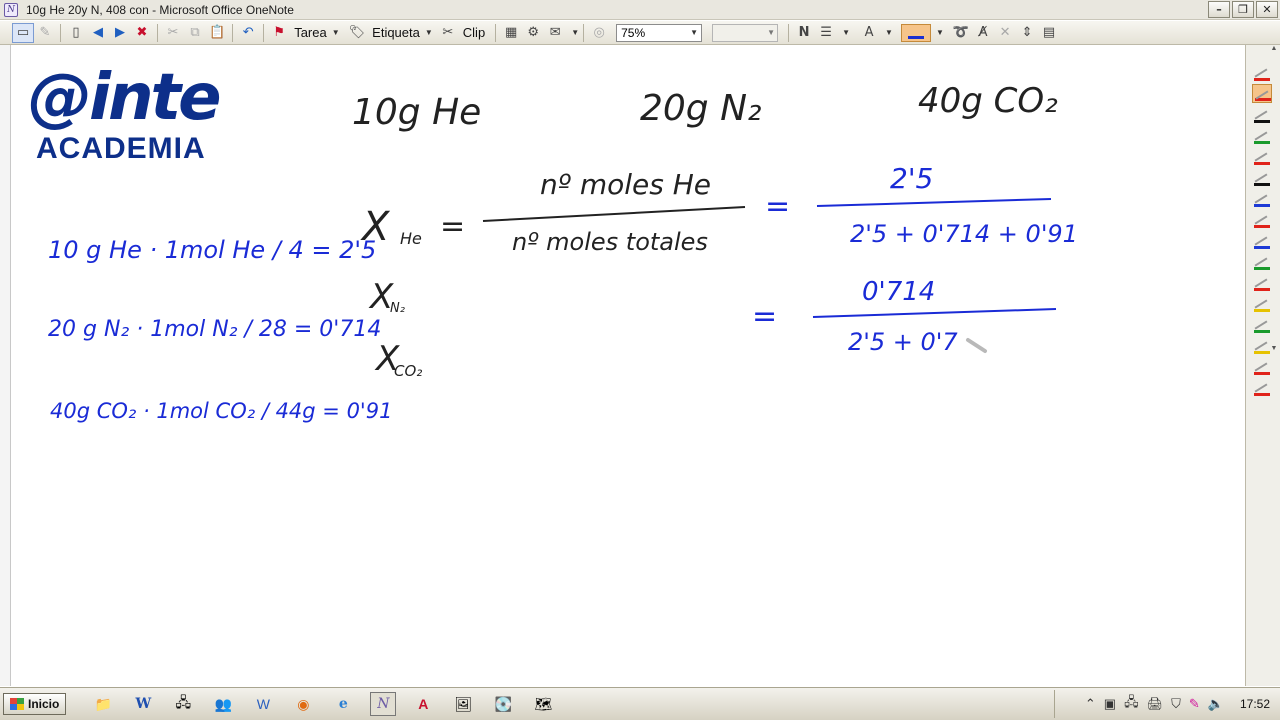 This screenshot has width=1280, height=720. Describe the element at coordinates (375, 227) in the screenshot. I see `x-he-symbol: X` at that location.